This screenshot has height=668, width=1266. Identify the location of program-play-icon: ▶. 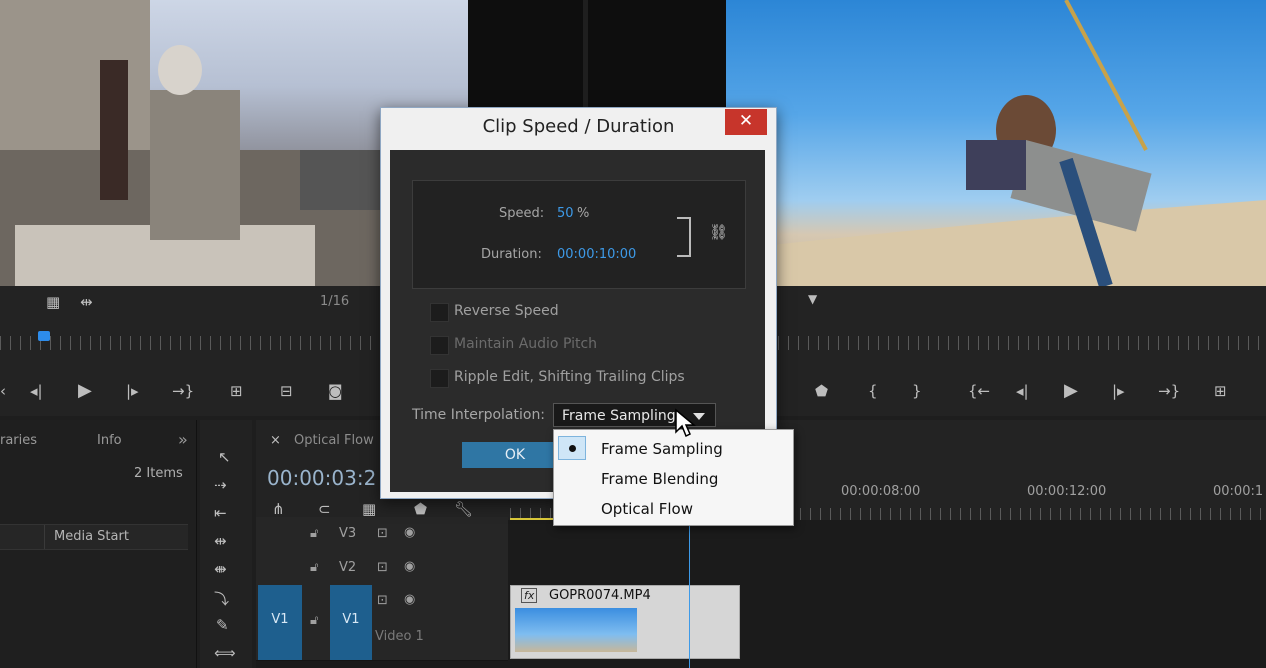
(1071, 390).